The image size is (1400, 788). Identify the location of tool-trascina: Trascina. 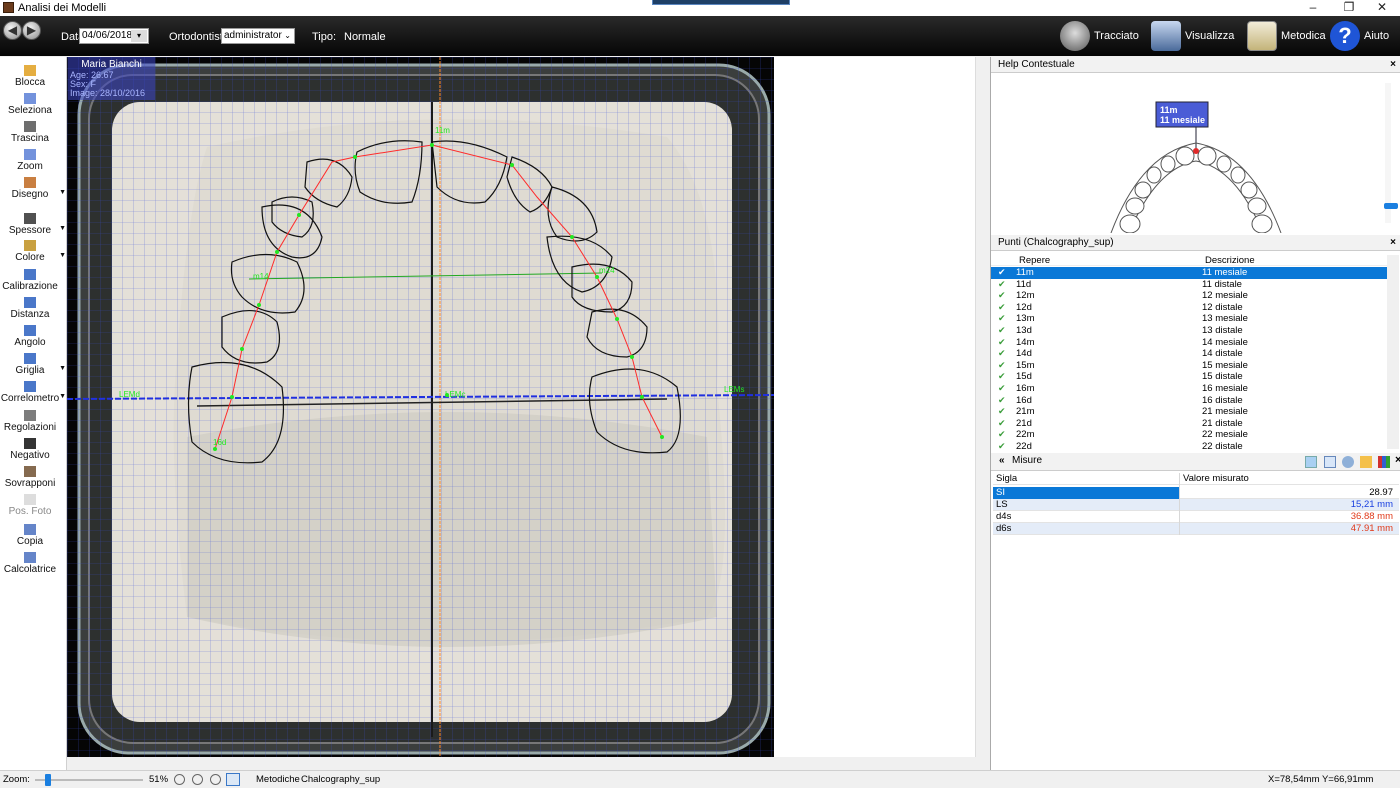
(30, 132).